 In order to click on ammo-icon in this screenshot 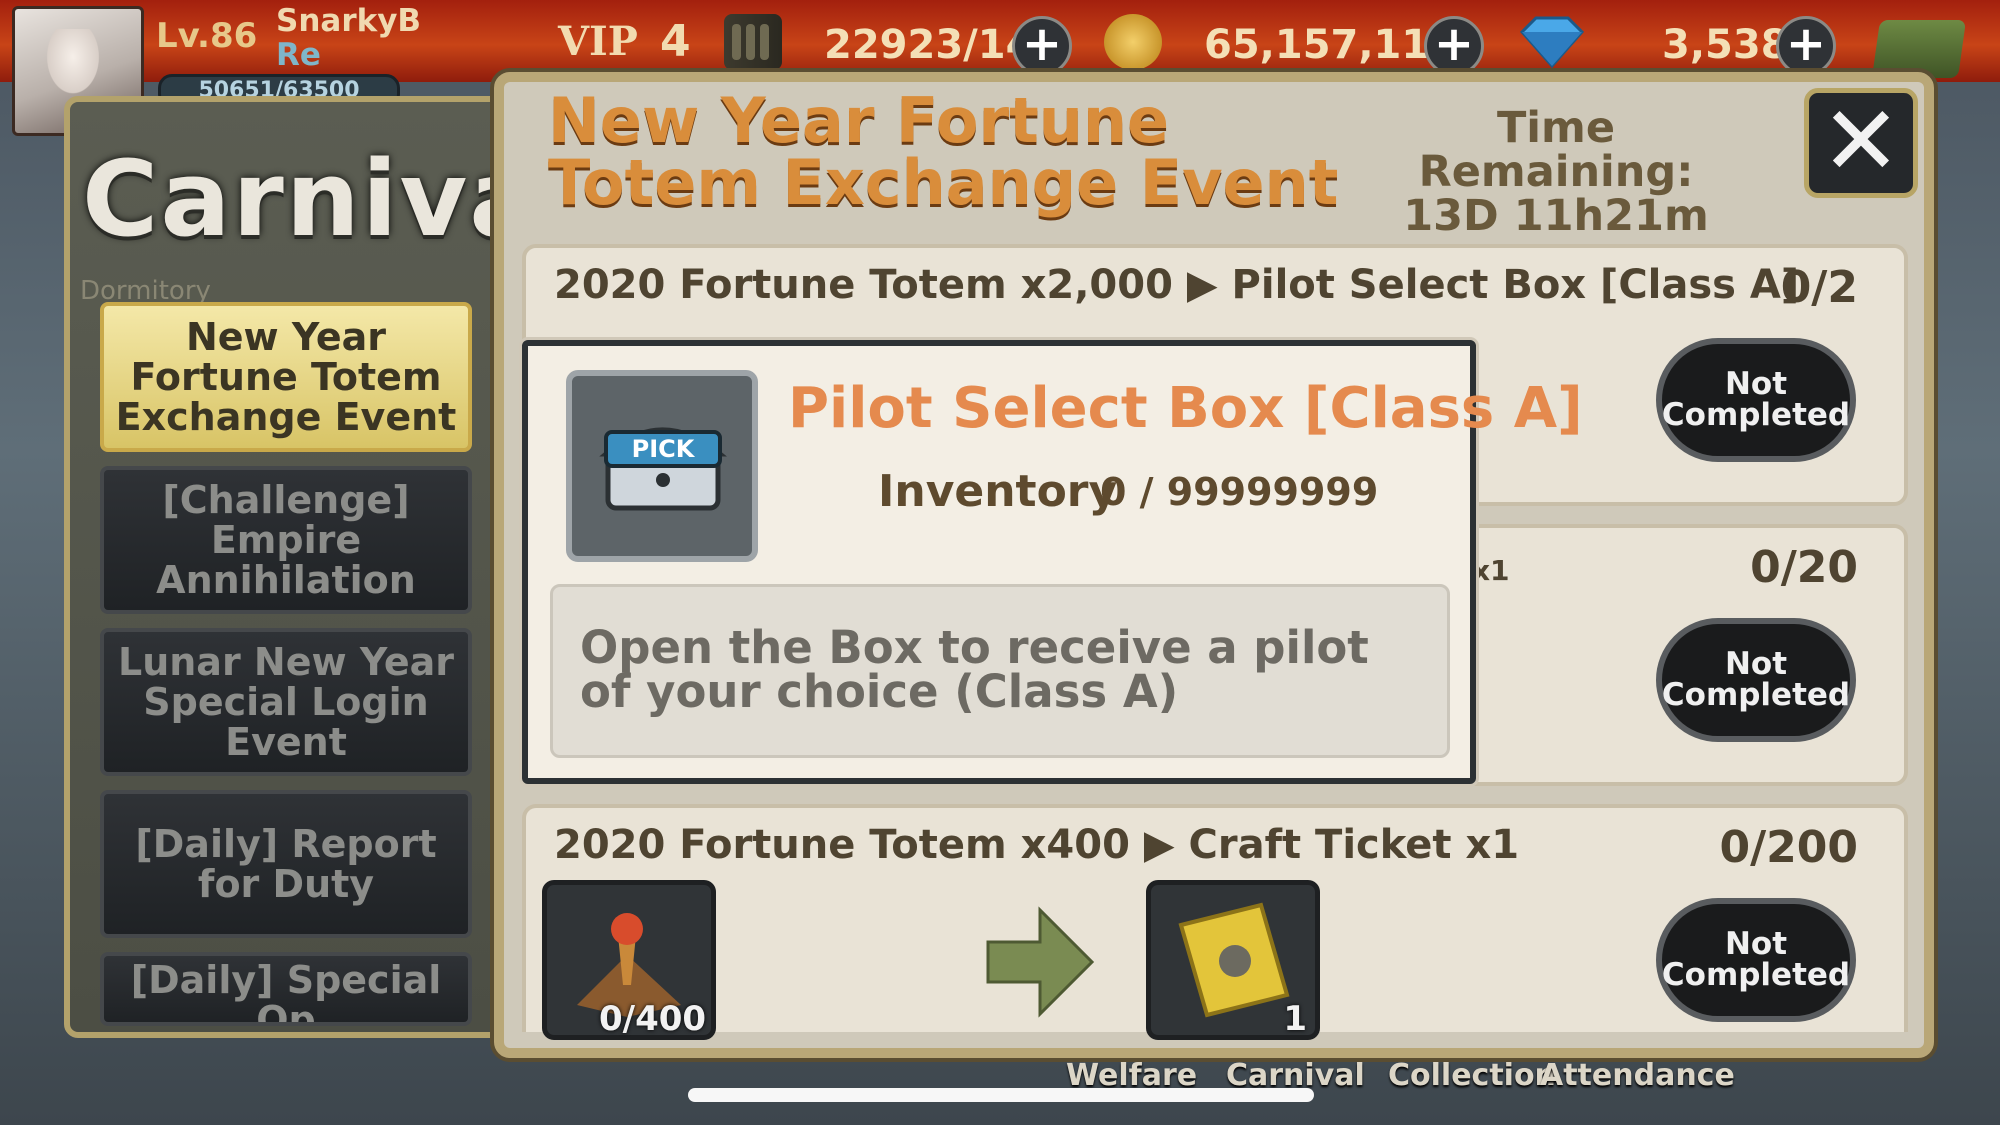, I will do `click(753, 42)`.